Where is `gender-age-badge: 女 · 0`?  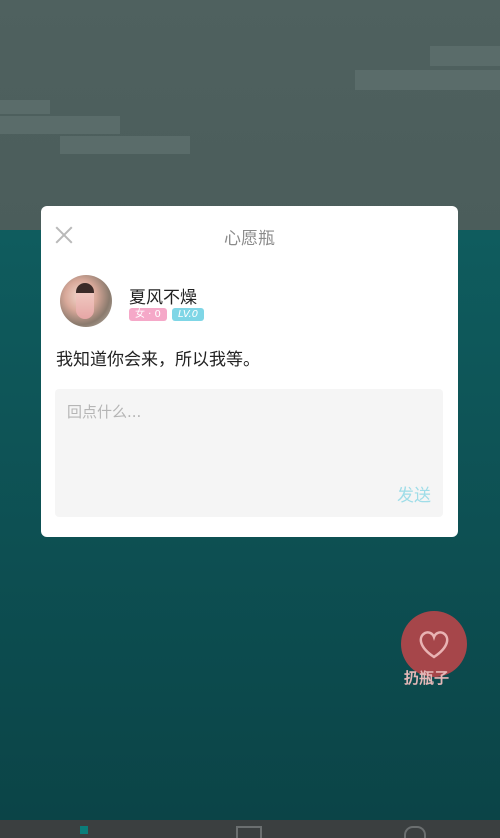
gender-age-badge: 女 · 0 is located at coordinates (148, 314).